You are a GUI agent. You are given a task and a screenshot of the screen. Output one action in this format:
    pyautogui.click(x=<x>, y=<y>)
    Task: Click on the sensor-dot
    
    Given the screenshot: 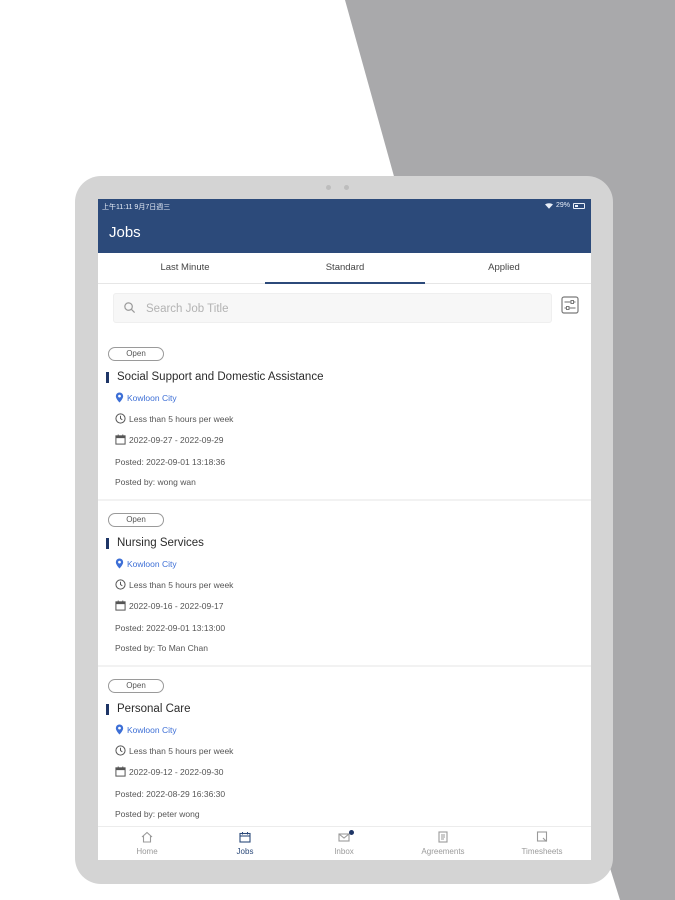 What is the action you would take?
    pyautogui.click(x=346, y=187)
    